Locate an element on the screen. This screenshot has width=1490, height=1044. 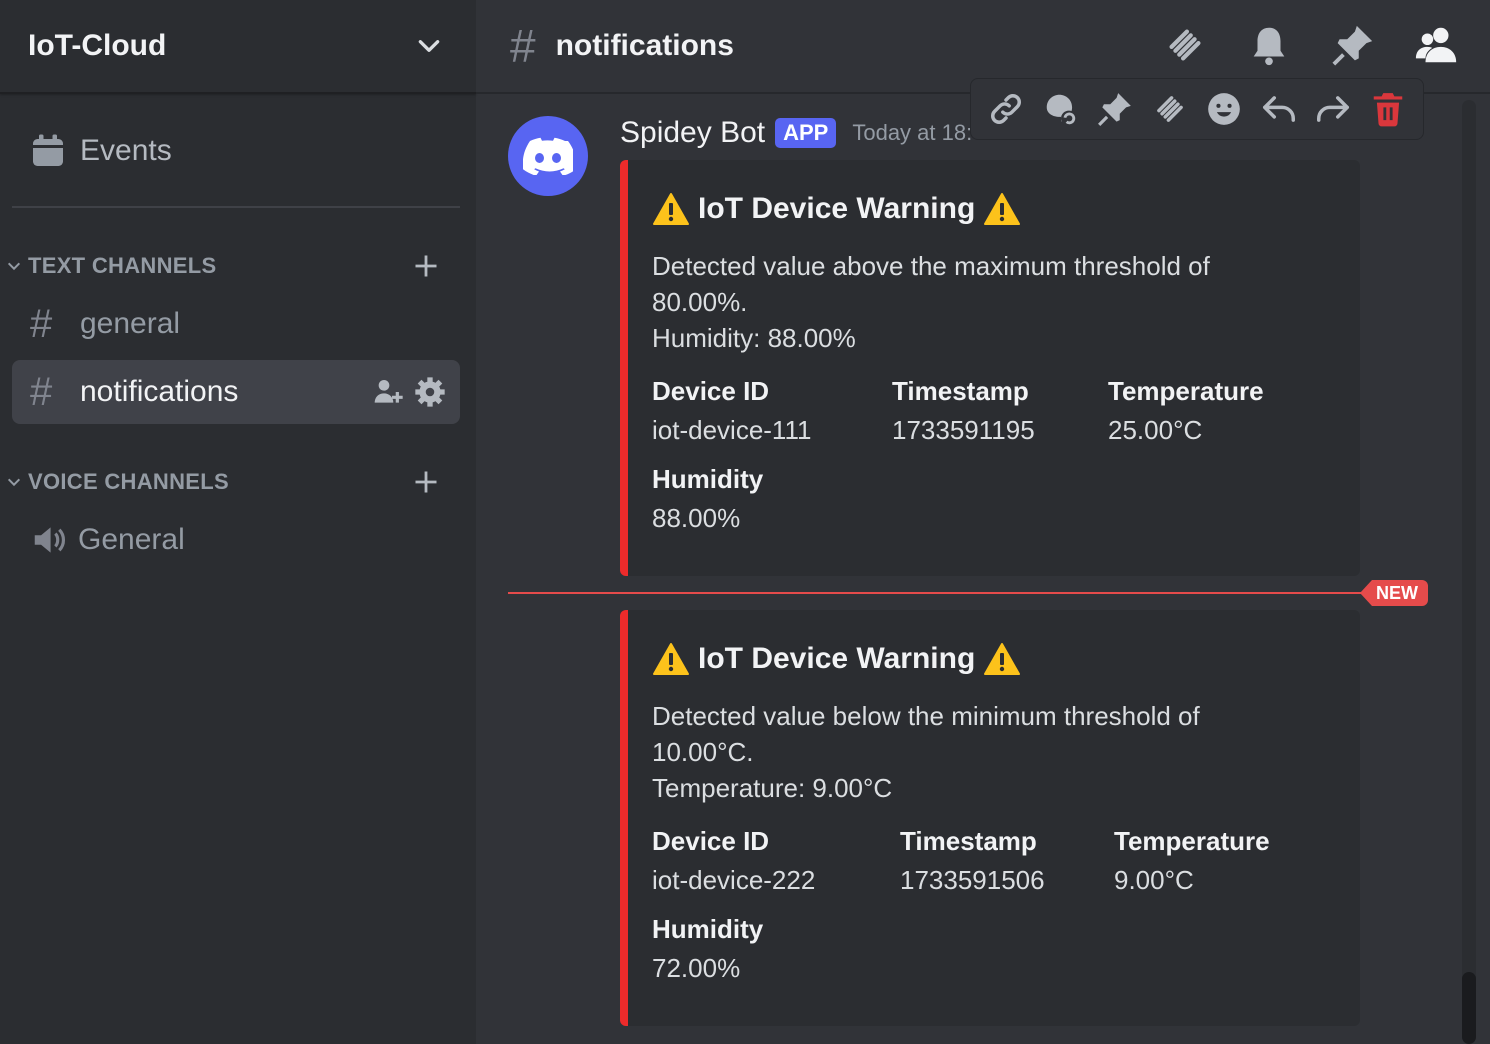
field-value: 9.00°C is located at coordinates (1154, 880).